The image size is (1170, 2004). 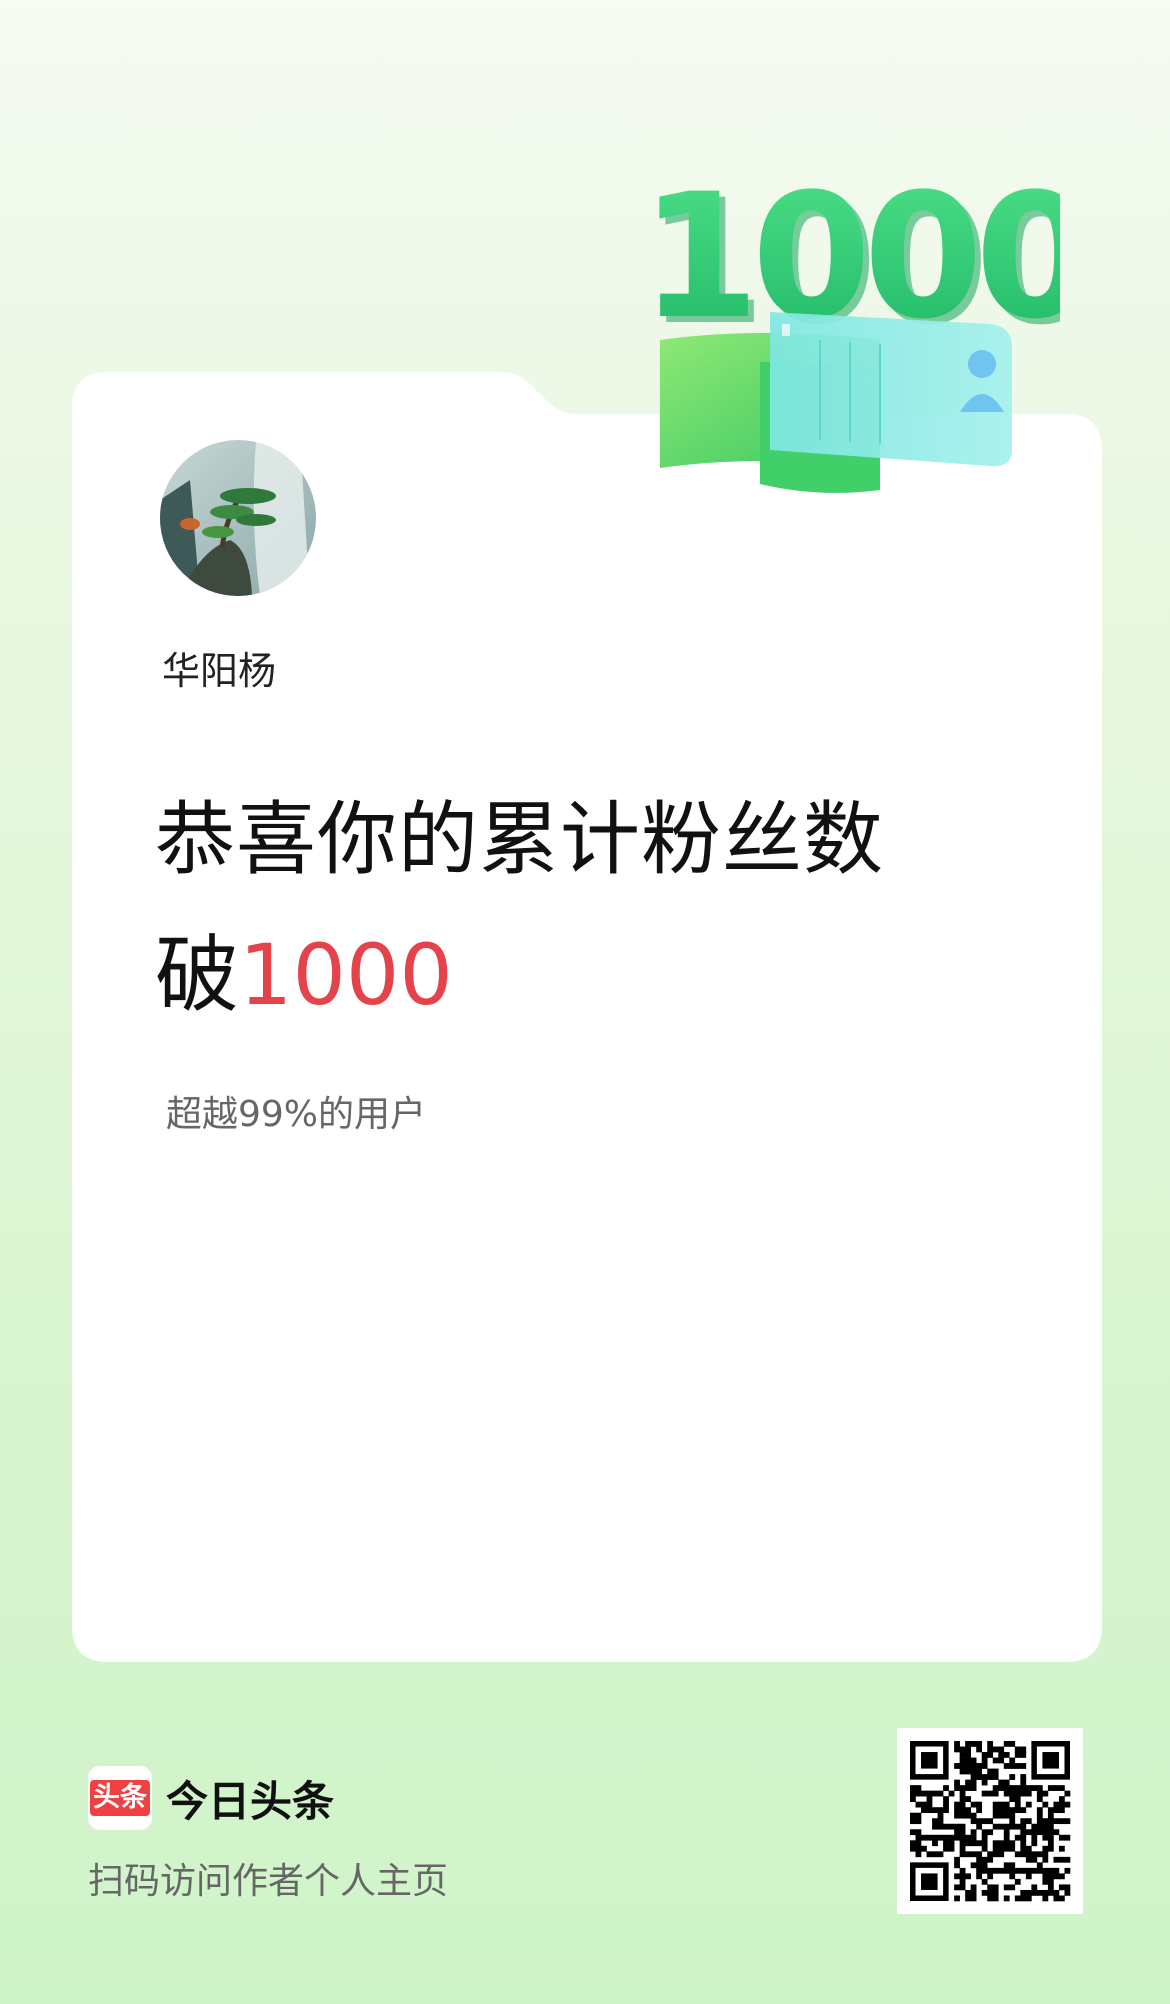 I want to click on avatar-image, so click(x=238, y=518).